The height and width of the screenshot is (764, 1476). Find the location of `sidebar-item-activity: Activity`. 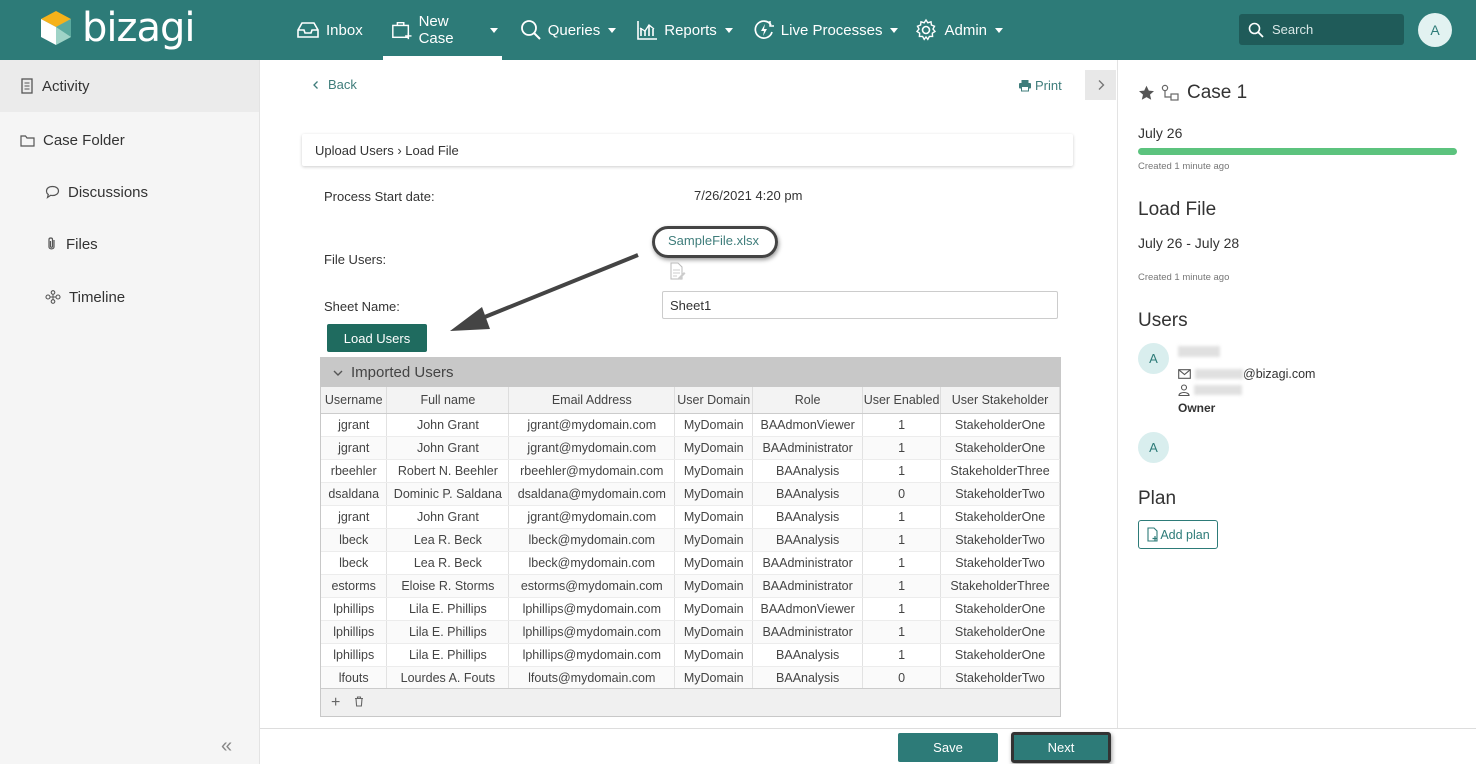

sidebar-item-activity: Activity is located at coordinates (129, 86).